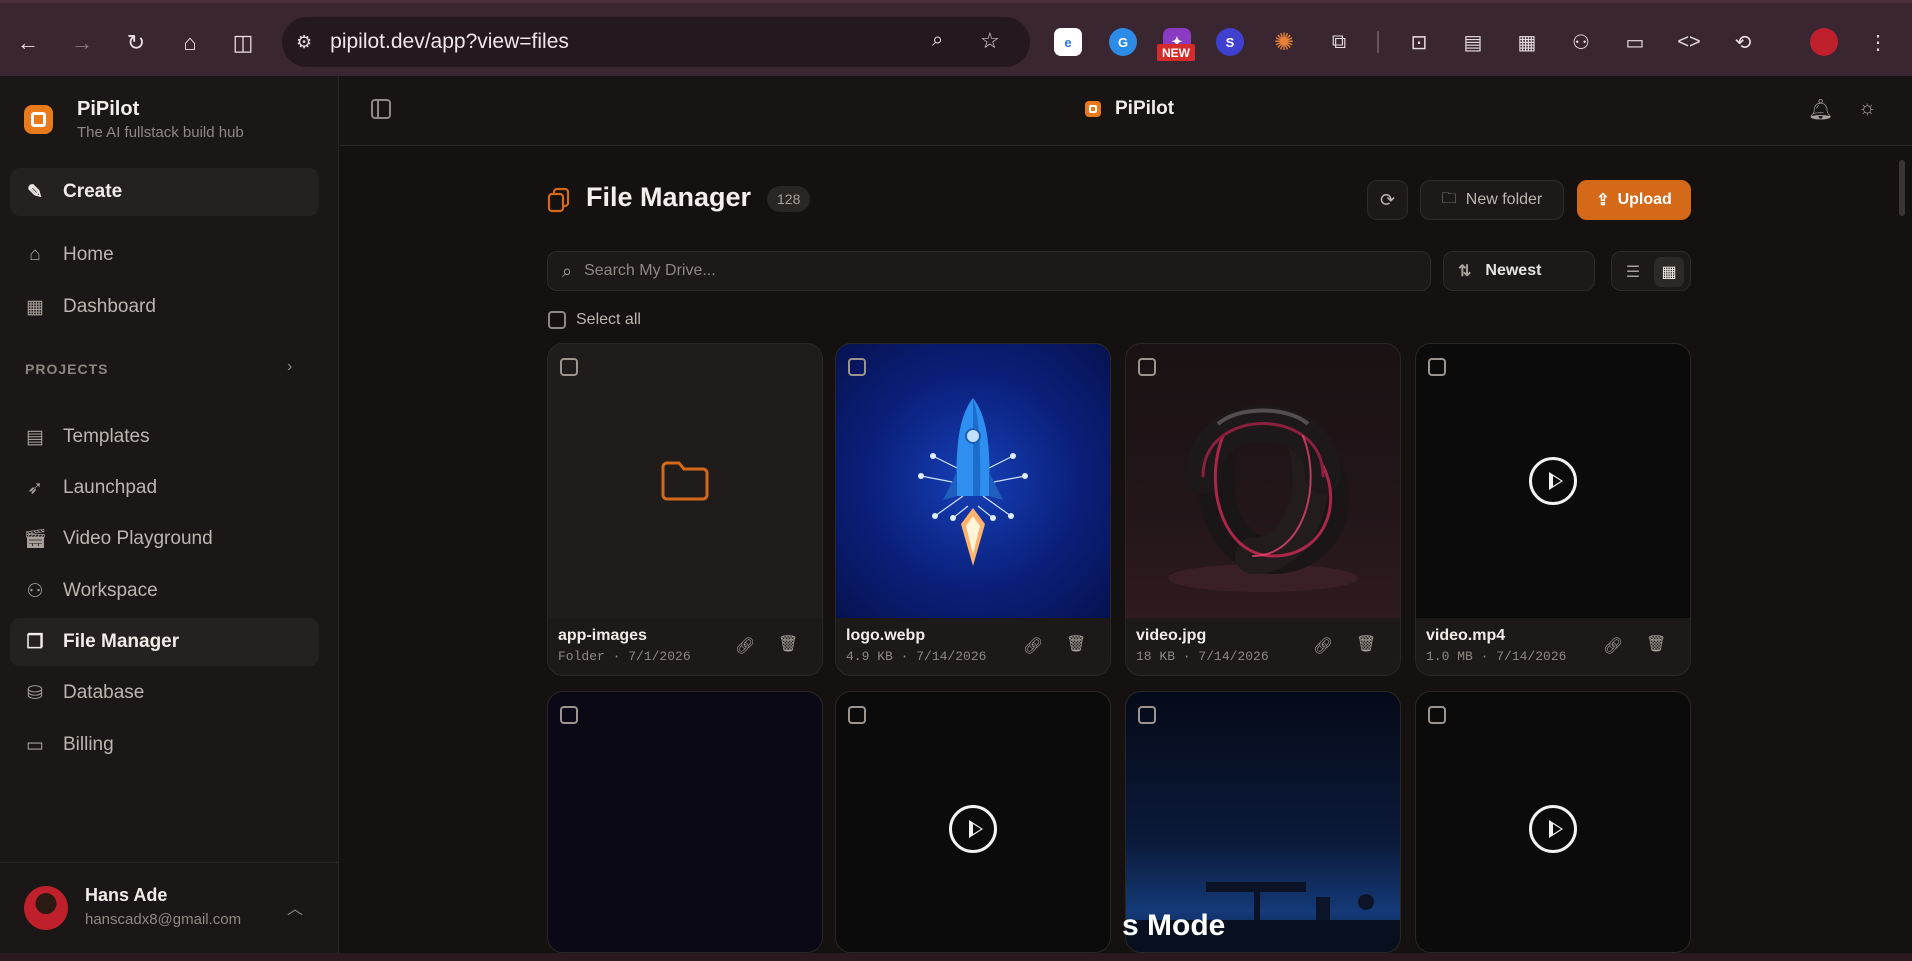 This screenshot has width=1912, height=961. What do you see at coordinates (1820, 109) in the screenshot?
I see `bell-icon: 🔔︎` at bounding box center [1820, 109].